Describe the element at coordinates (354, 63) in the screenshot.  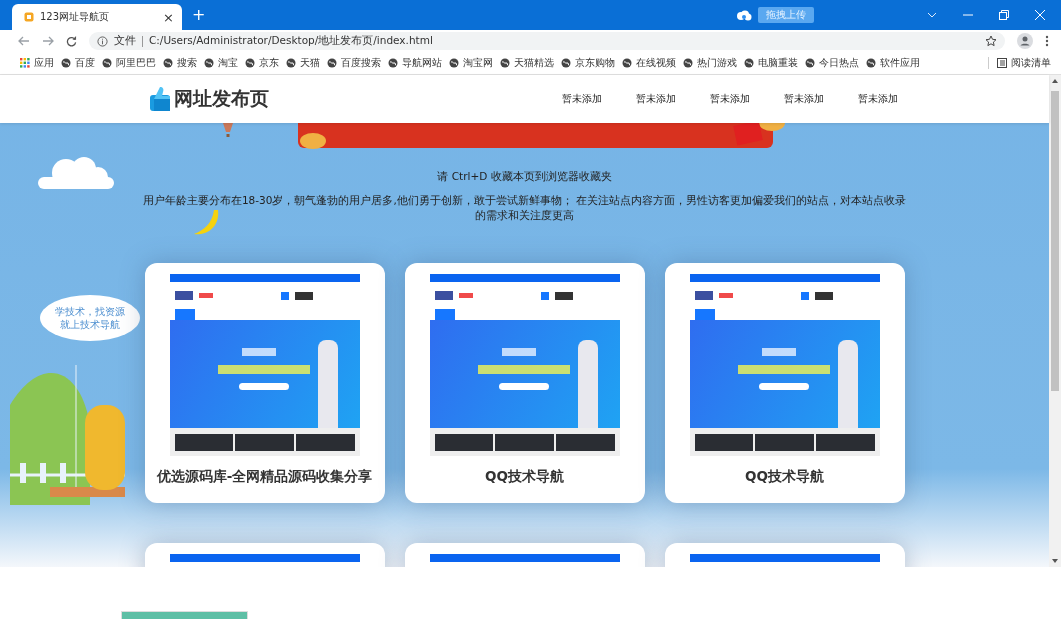
I see `bookmark-item: 百度搜索` at that location.